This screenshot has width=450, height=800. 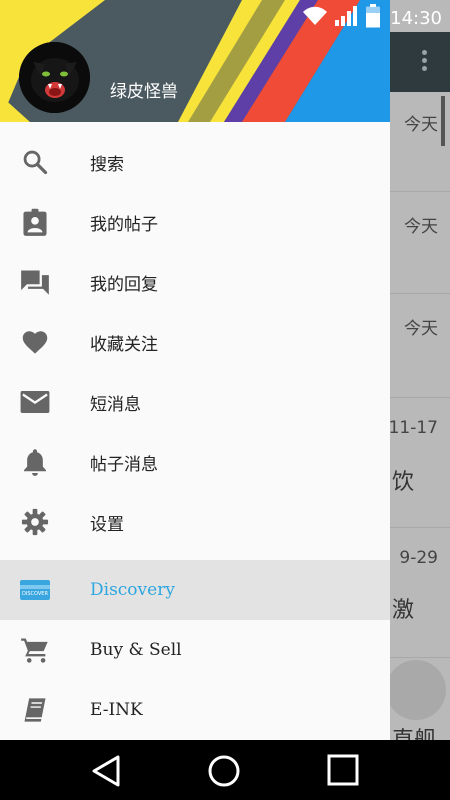 What do you see at coordinates (416, 690) in the screenshot?
I see `floating-action-button` at bounding box center [416, 690].